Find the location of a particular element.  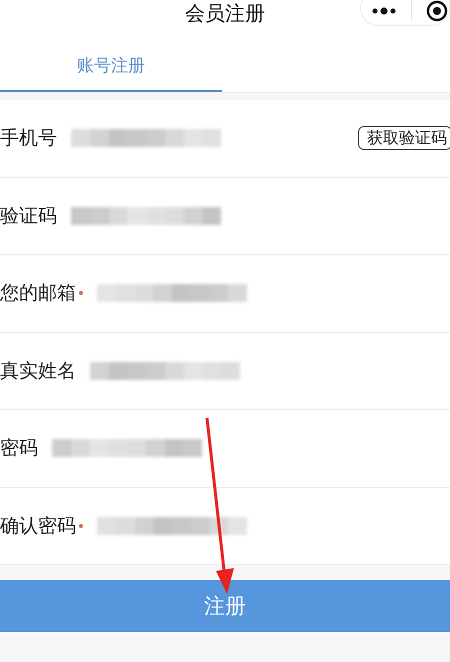

more-icon is located at coordinates (384, 11).